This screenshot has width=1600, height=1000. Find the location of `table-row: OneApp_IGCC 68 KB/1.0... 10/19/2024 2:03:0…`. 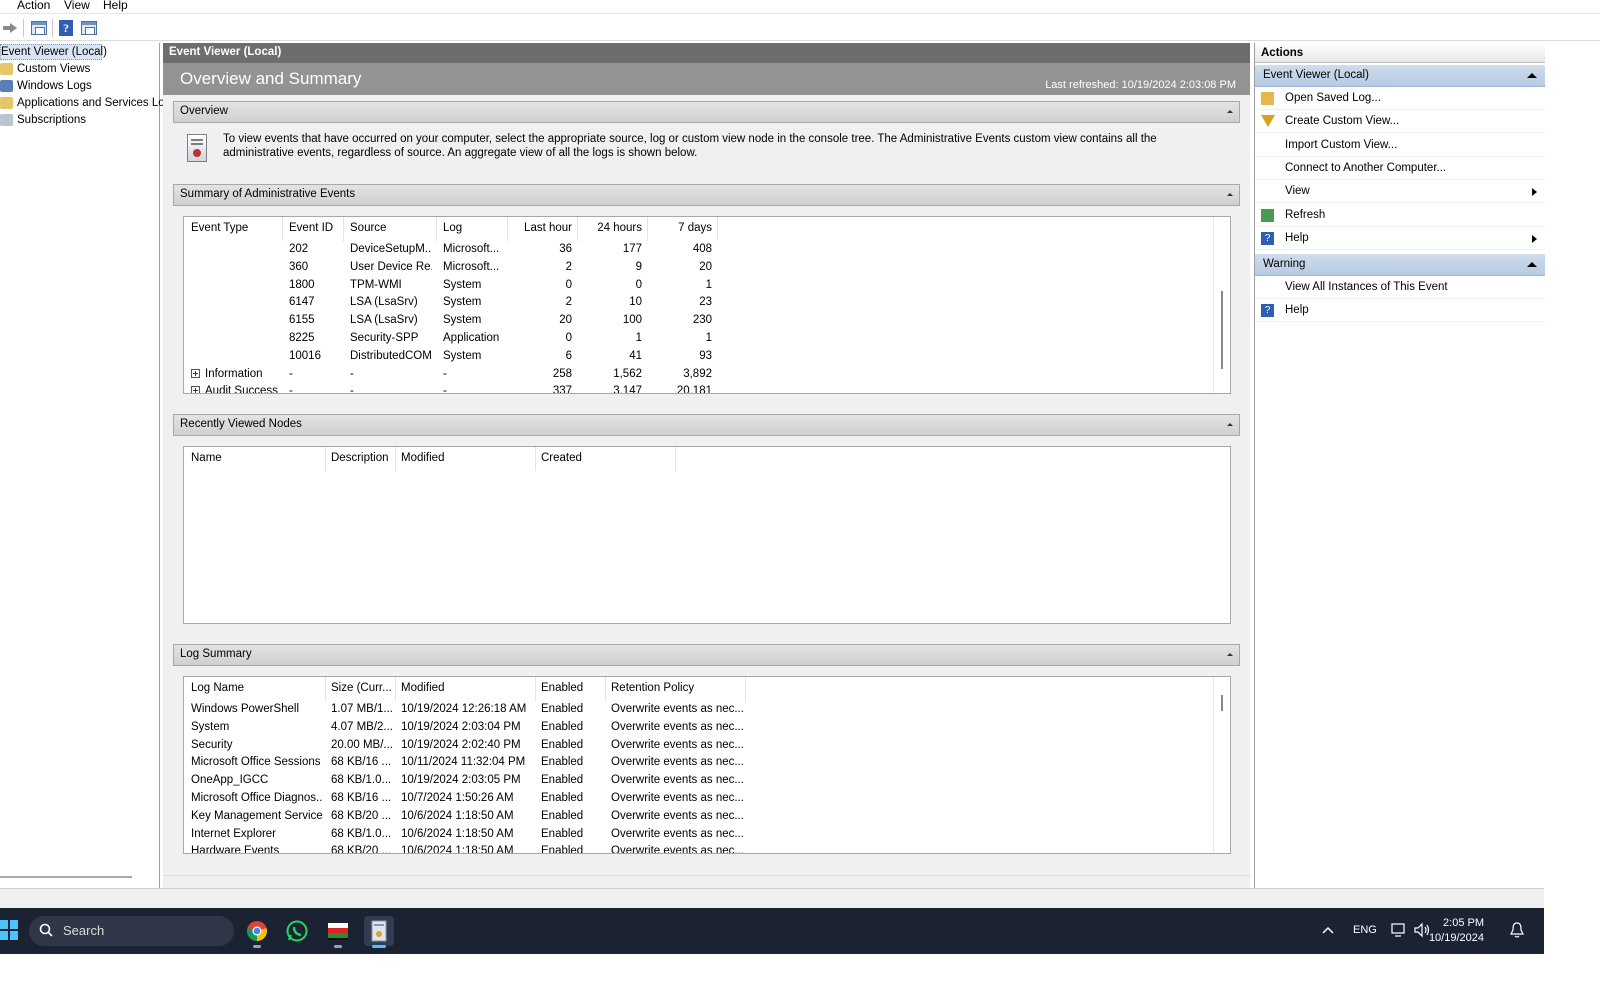

table-row: OneApp_IGCC 68 KB/1.0... 10/19/2024 2:03:0… is located at coordinates (707, 782).